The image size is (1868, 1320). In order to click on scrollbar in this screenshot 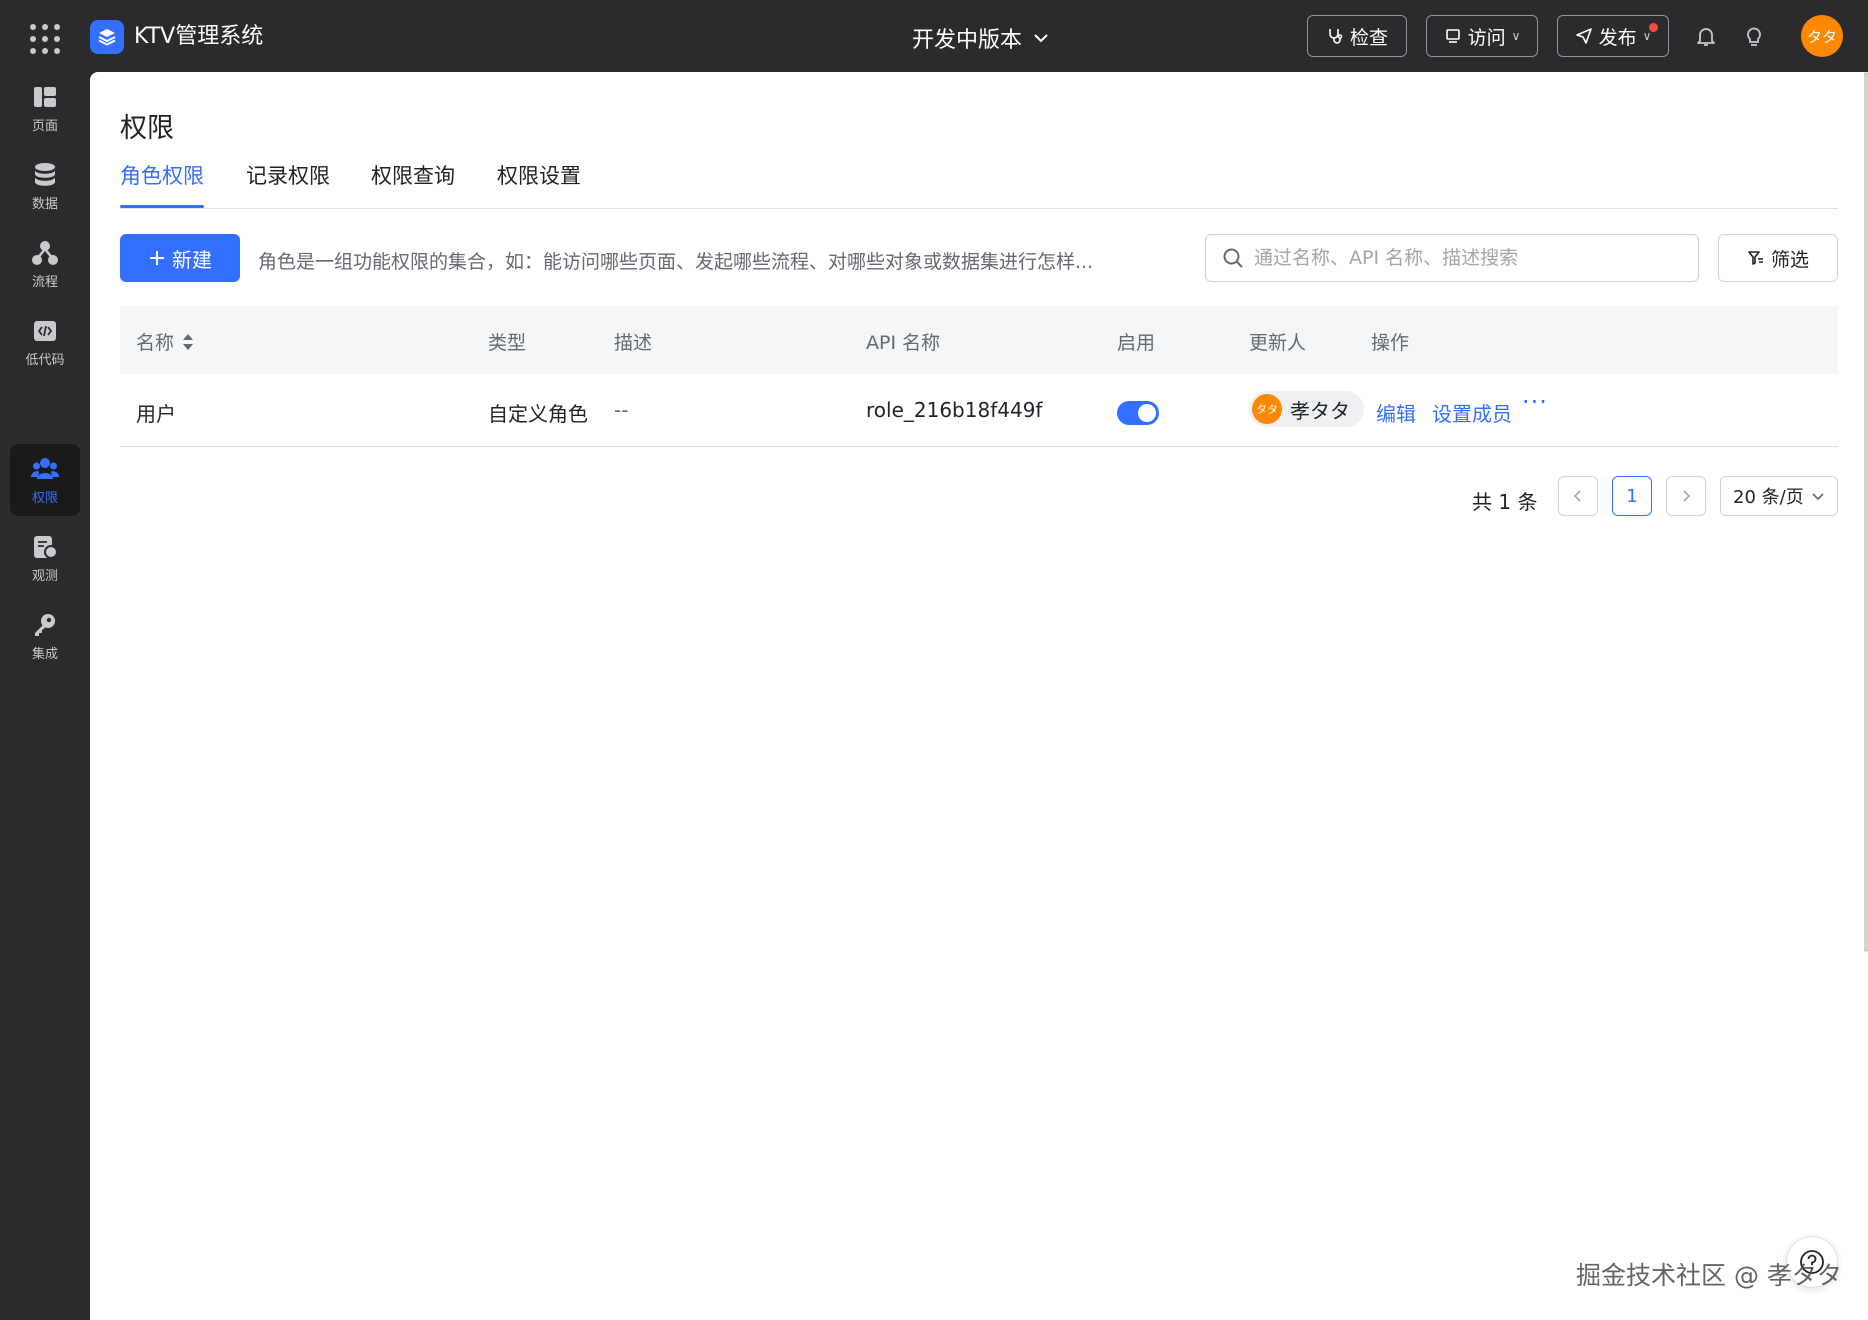, I will do `click(1866, 512)`.